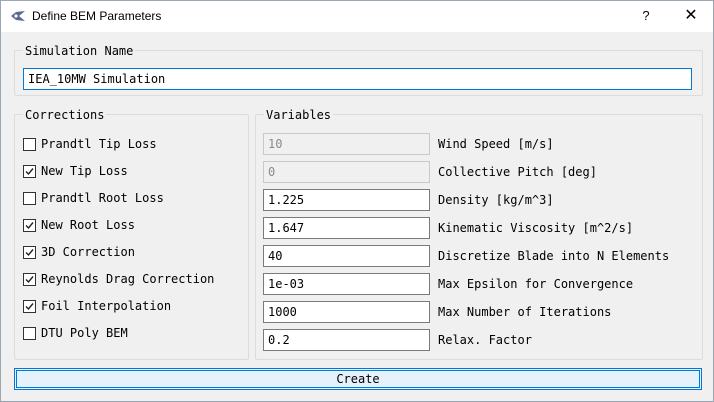 Image resolution: width=714 pixels, height=402 pixels. What do you see at coordinates (554, 256) in the screenshot?
I see `variable-label: Discretize Blade into N Elements` at bounding box center [554, 256].